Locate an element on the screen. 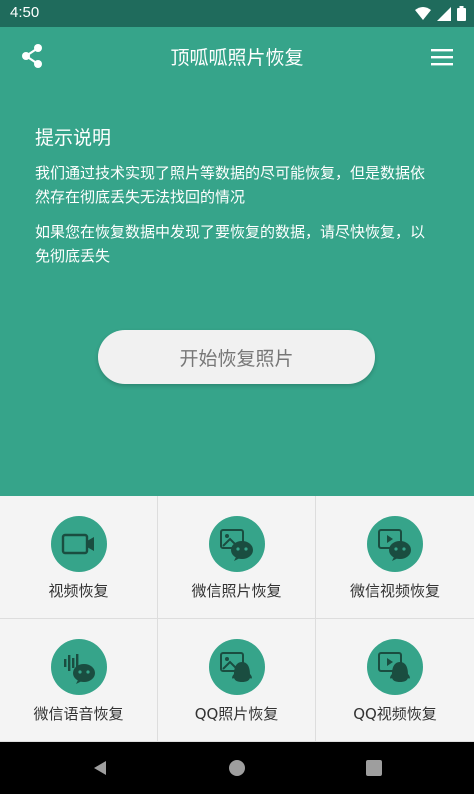 Image resolution: width=474 pixels, height=794 pixels. menu-icon is located at coordinates (442, 57).